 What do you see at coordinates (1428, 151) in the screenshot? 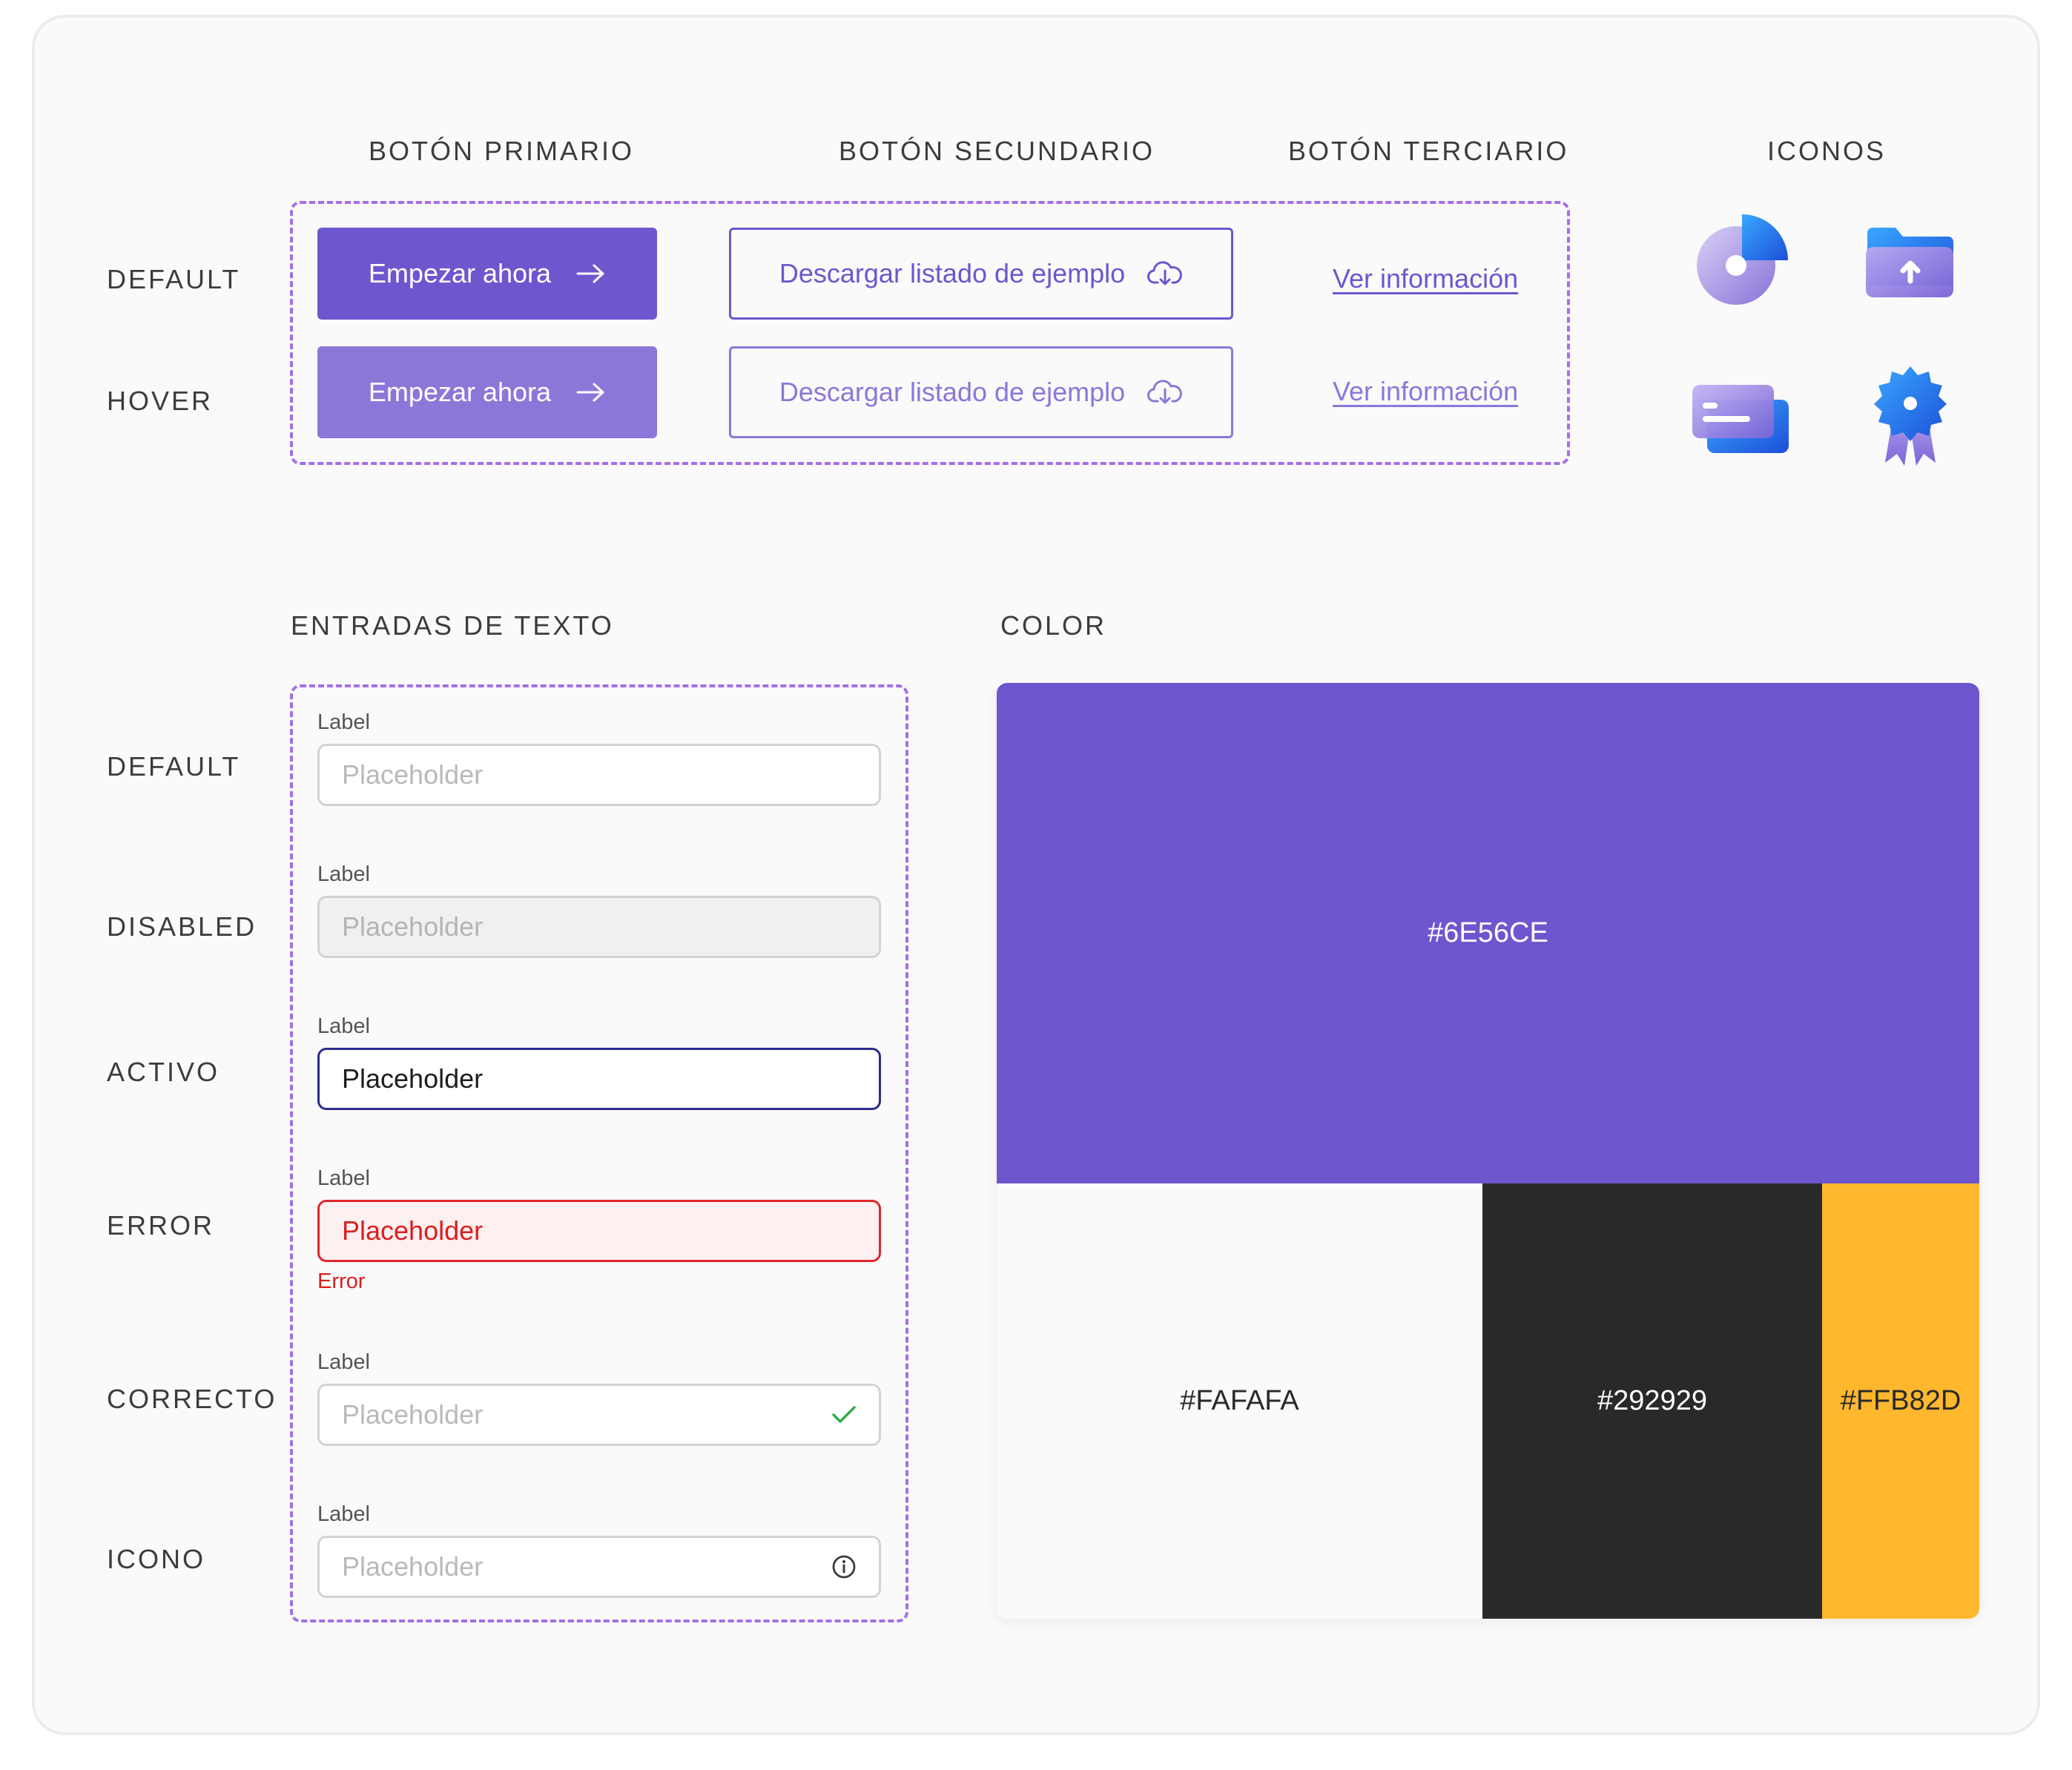
I see `header-tertiary-button: BOTÓN TERCIARIO` at bounding box center [1428, 151].